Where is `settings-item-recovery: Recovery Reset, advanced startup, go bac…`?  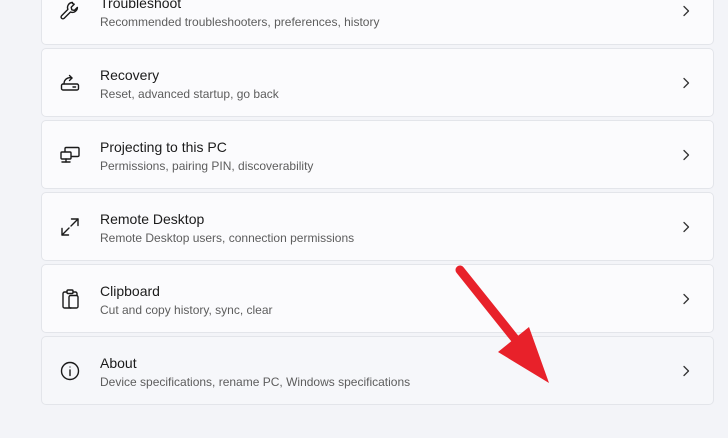
settings-item-recovery: Recovery Reset, advanced startup, go bac… is located at coordinates (377, 82).